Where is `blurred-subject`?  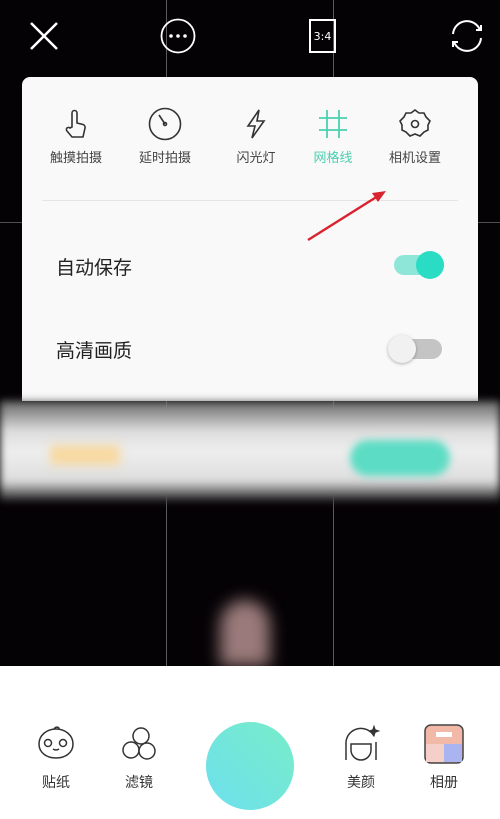
blurred-subject is located at coordinates (245, 633).